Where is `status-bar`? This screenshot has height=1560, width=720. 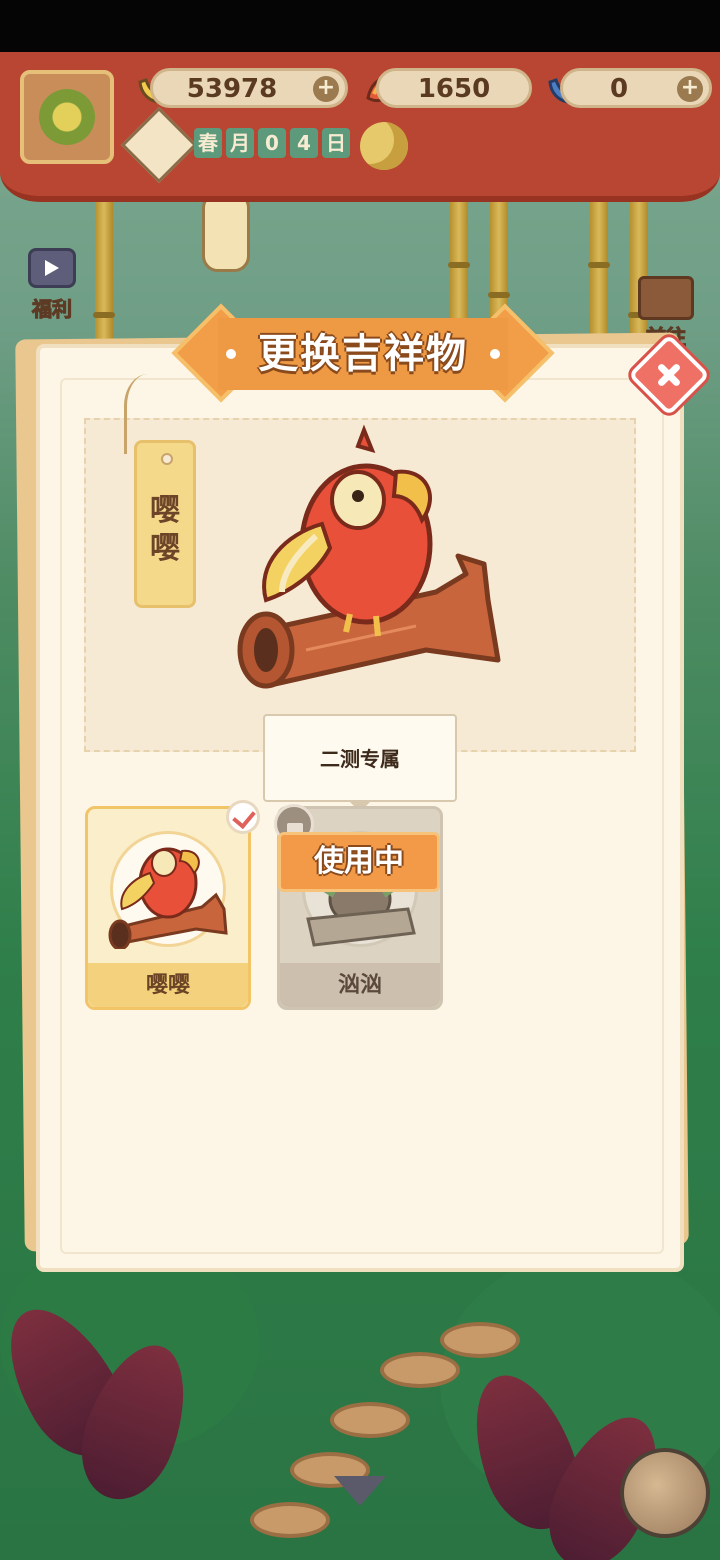 status-bar is located at coordinates (360, 26).